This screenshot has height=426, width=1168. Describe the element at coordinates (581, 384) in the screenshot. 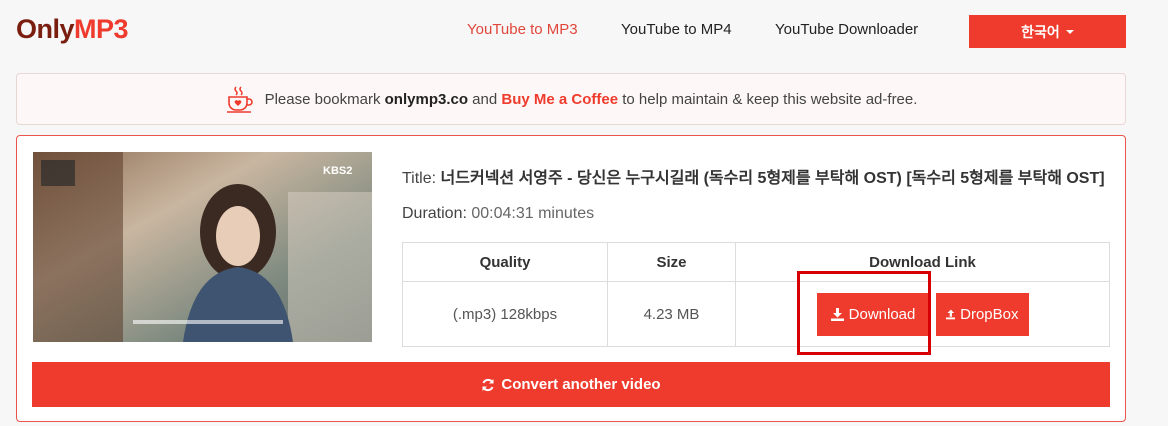

I see `convert-button-label: Convert another video` at that location.